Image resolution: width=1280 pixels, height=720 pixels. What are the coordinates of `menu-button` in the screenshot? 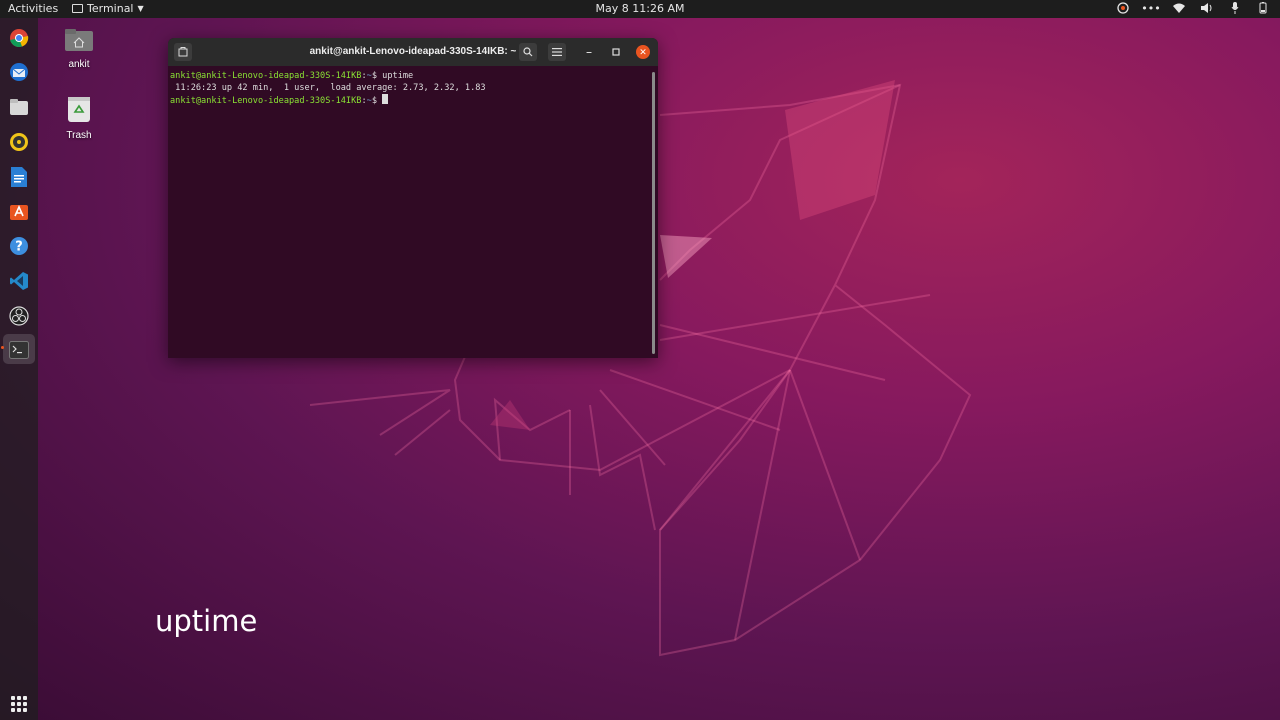 It's located at (557, 52).